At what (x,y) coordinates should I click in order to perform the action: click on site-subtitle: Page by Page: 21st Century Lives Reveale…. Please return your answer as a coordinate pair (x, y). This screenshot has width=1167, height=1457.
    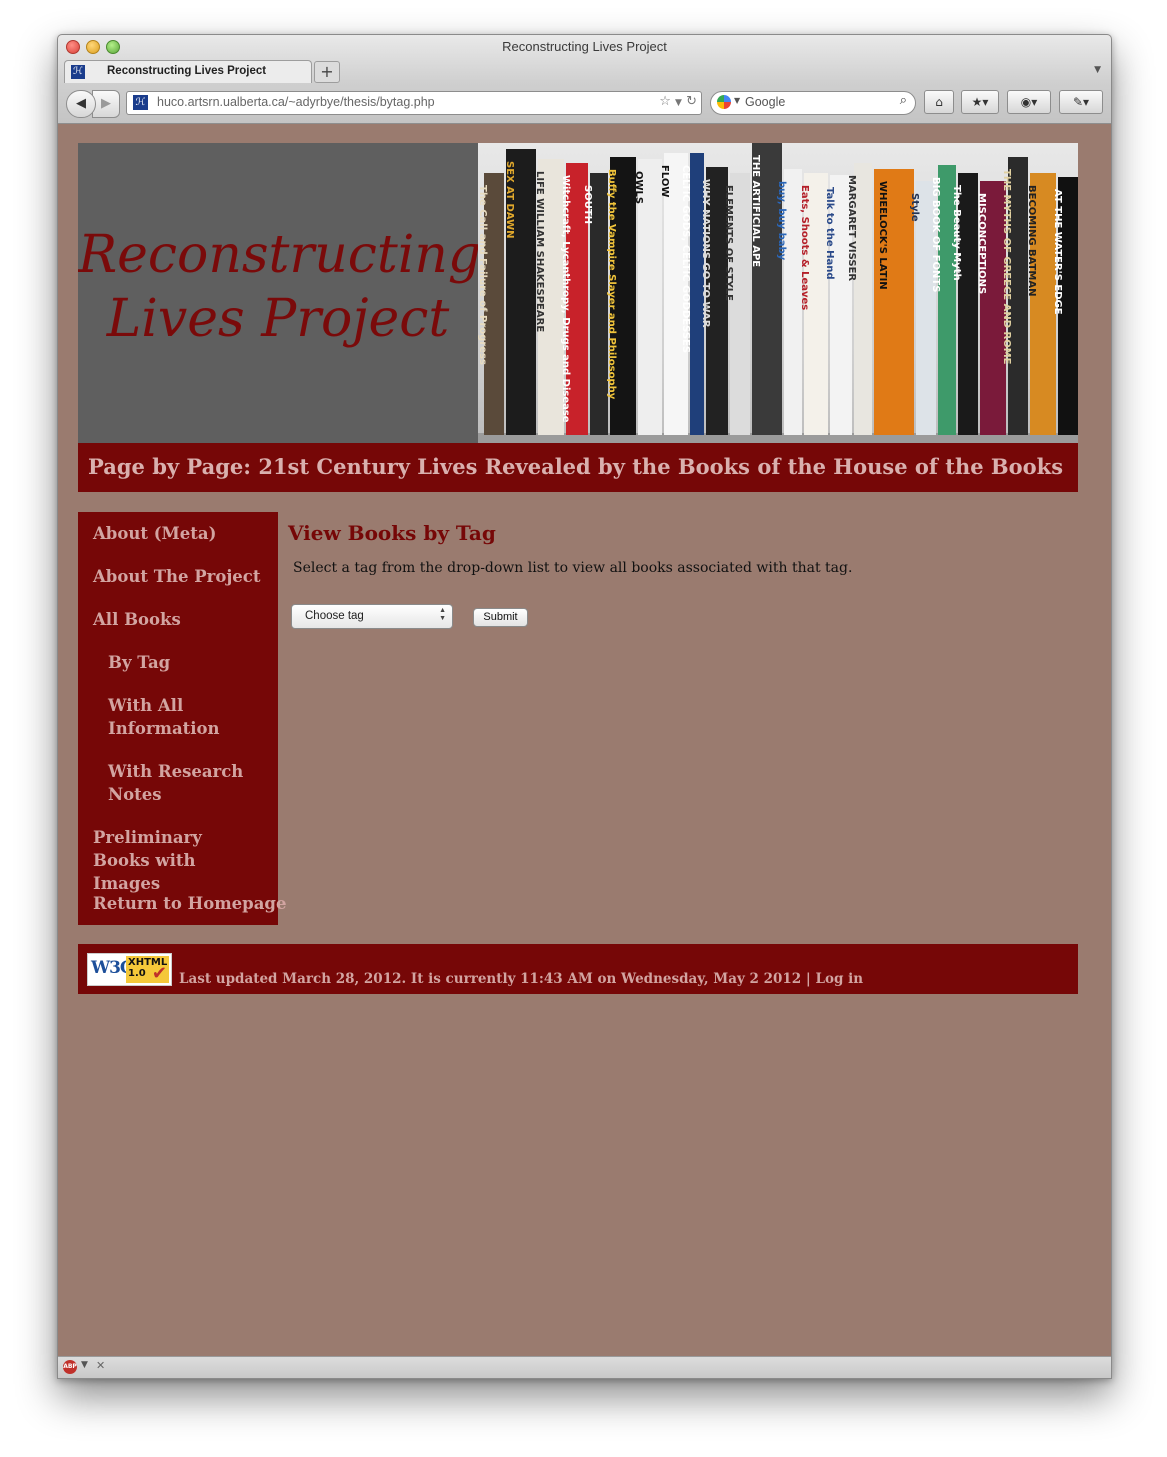
    Looking at the image, I should click on (576, 466).